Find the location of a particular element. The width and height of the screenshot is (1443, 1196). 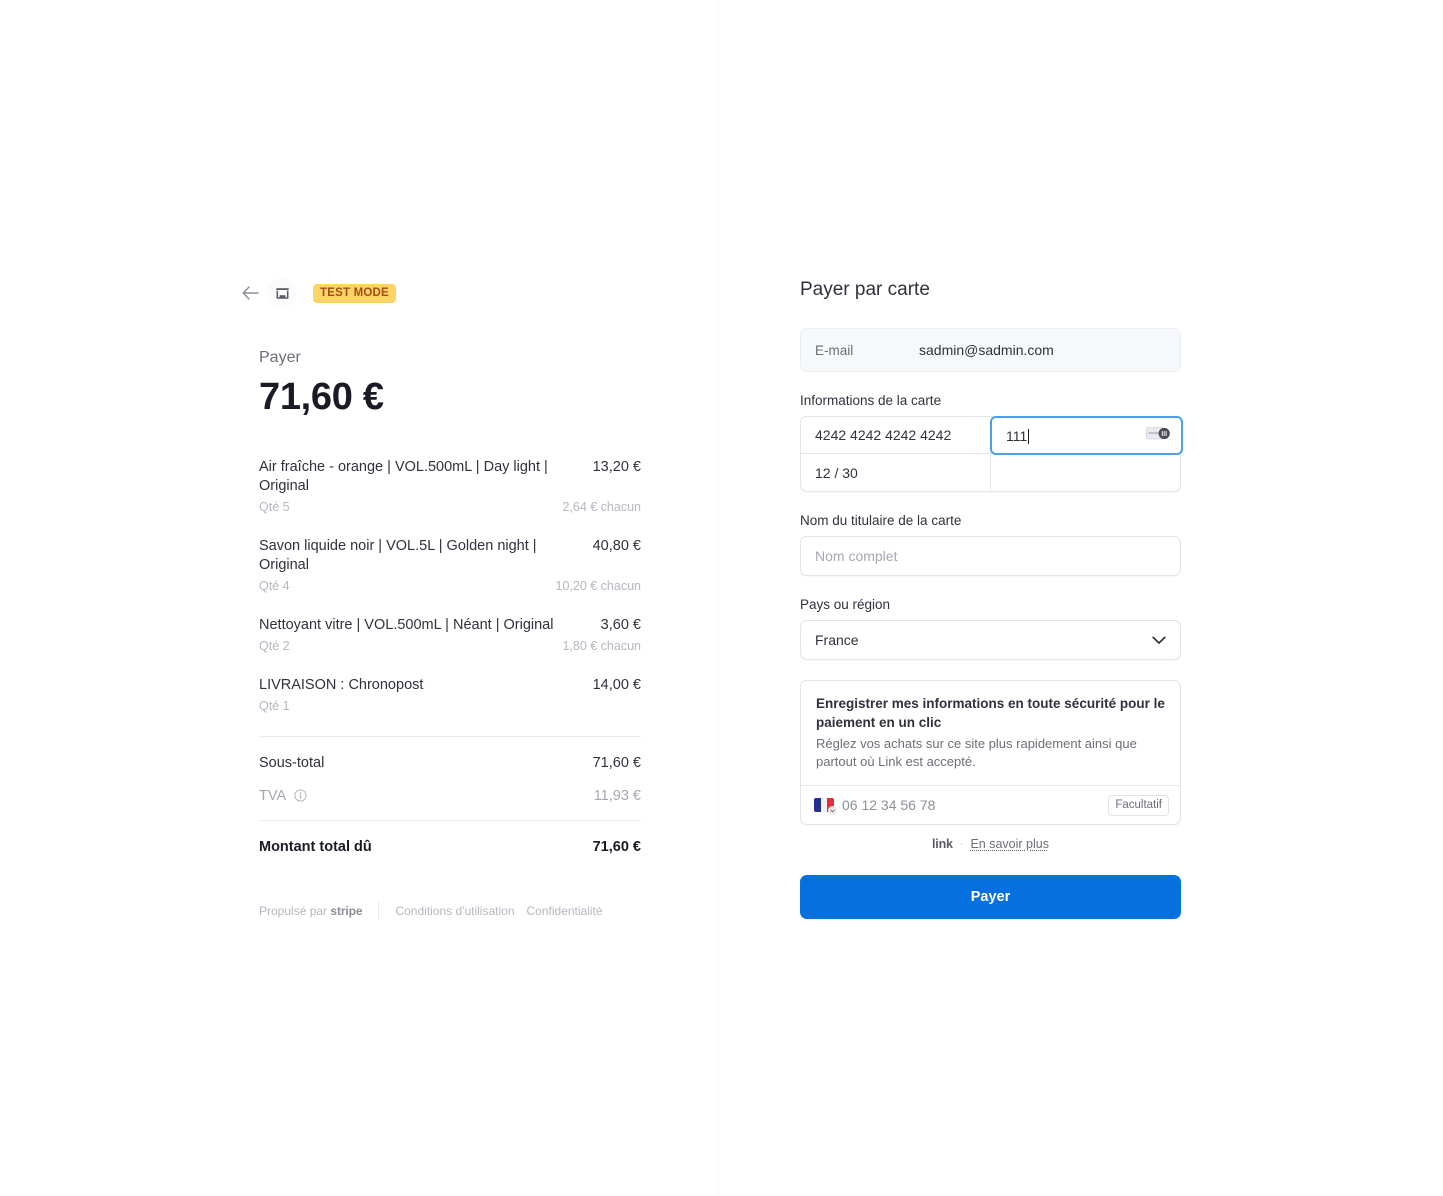

email-value: sadmin@sadmin.com is located at coordinates (986, 350).